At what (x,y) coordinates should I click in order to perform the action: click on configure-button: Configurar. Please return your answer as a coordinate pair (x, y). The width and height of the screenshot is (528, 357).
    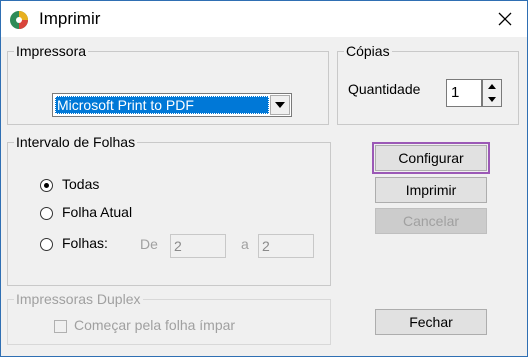
    Looking at the image, I should click on (431, 158).